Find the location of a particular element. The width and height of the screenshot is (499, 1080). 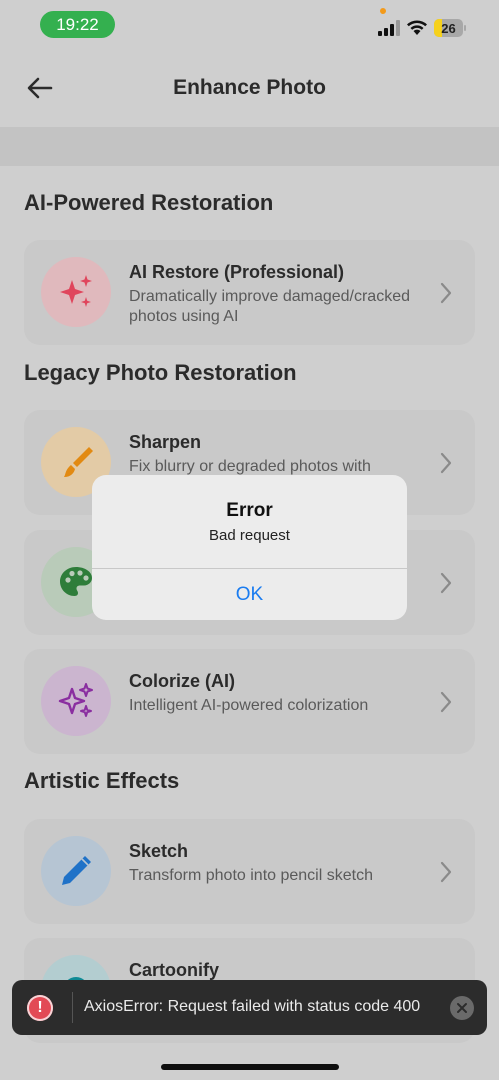

page-title: Enhance Photo is located at coordinates (249, 87).